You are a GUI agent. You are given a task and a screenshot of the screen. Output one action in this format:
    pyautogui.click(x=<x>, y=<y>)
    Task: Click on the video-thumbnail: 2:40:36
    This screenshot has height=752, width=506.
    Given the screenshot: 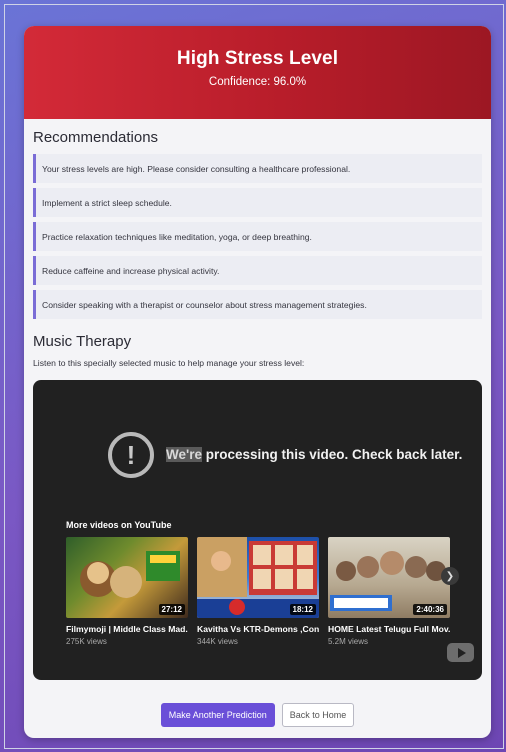 What is the action you would take?
    pyautogui.click(x=389, y=577)
    